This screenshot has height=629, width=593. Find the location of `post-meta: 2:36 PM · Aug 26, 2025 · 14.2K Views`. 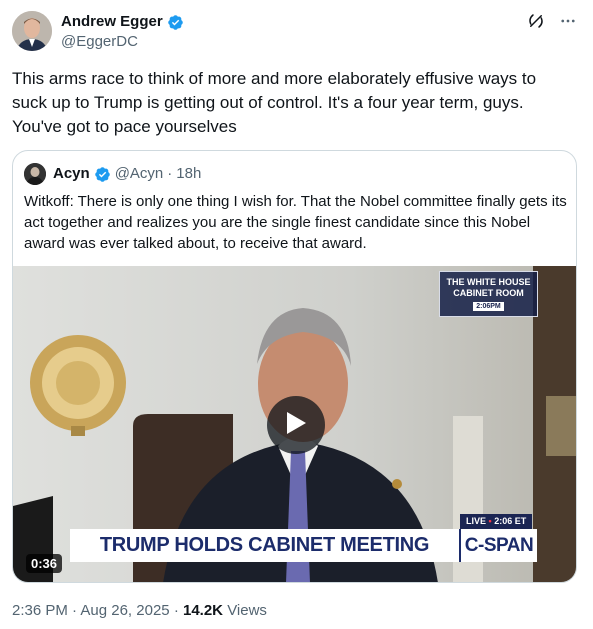

post-meta: 2:36 PM · Aug 26, 2025 · 14.2K Views is located at coordinates (139, 611).